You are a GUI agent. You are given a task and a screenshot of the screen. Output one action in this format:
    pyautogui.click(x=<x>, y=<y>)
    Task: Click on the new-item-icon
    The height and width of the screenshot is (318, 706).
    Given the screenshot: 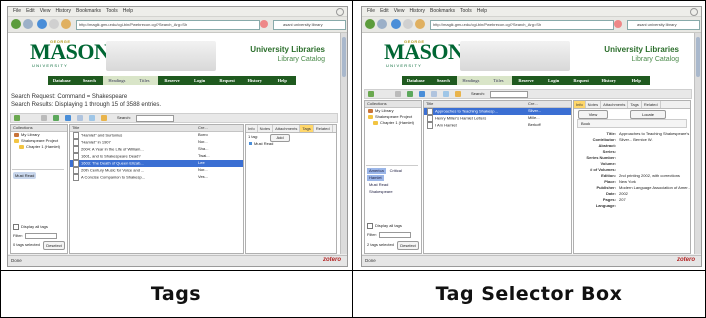 What is the action you would take?
    pyautogui.click(x=56, y=118)
    